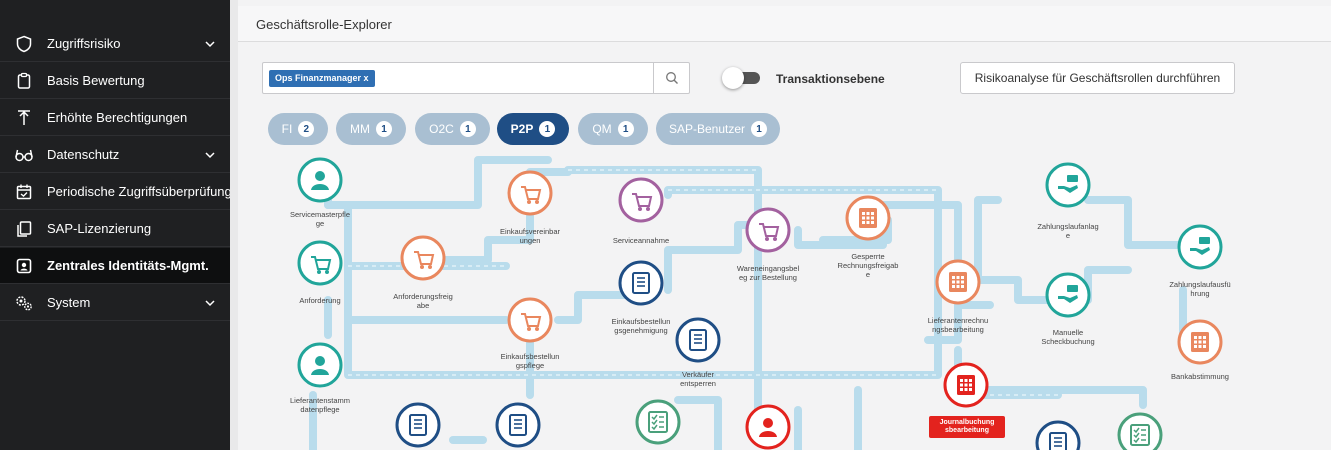 This screenshot has height=450, width=1331. I want to click on process-node-zahlungslaufausfuehrung, so click(1200, 247).